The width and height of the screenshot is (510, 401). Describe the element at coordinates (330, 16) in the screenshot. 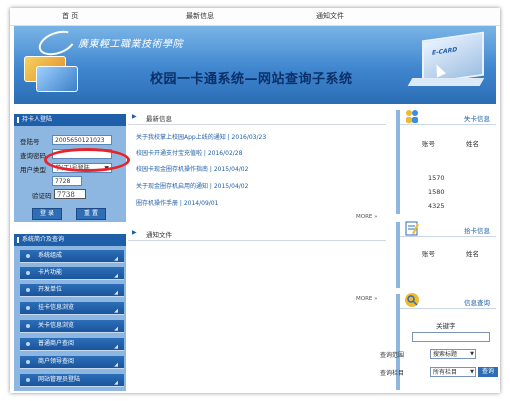

I see `nav-notice: 通知文件` at that location.